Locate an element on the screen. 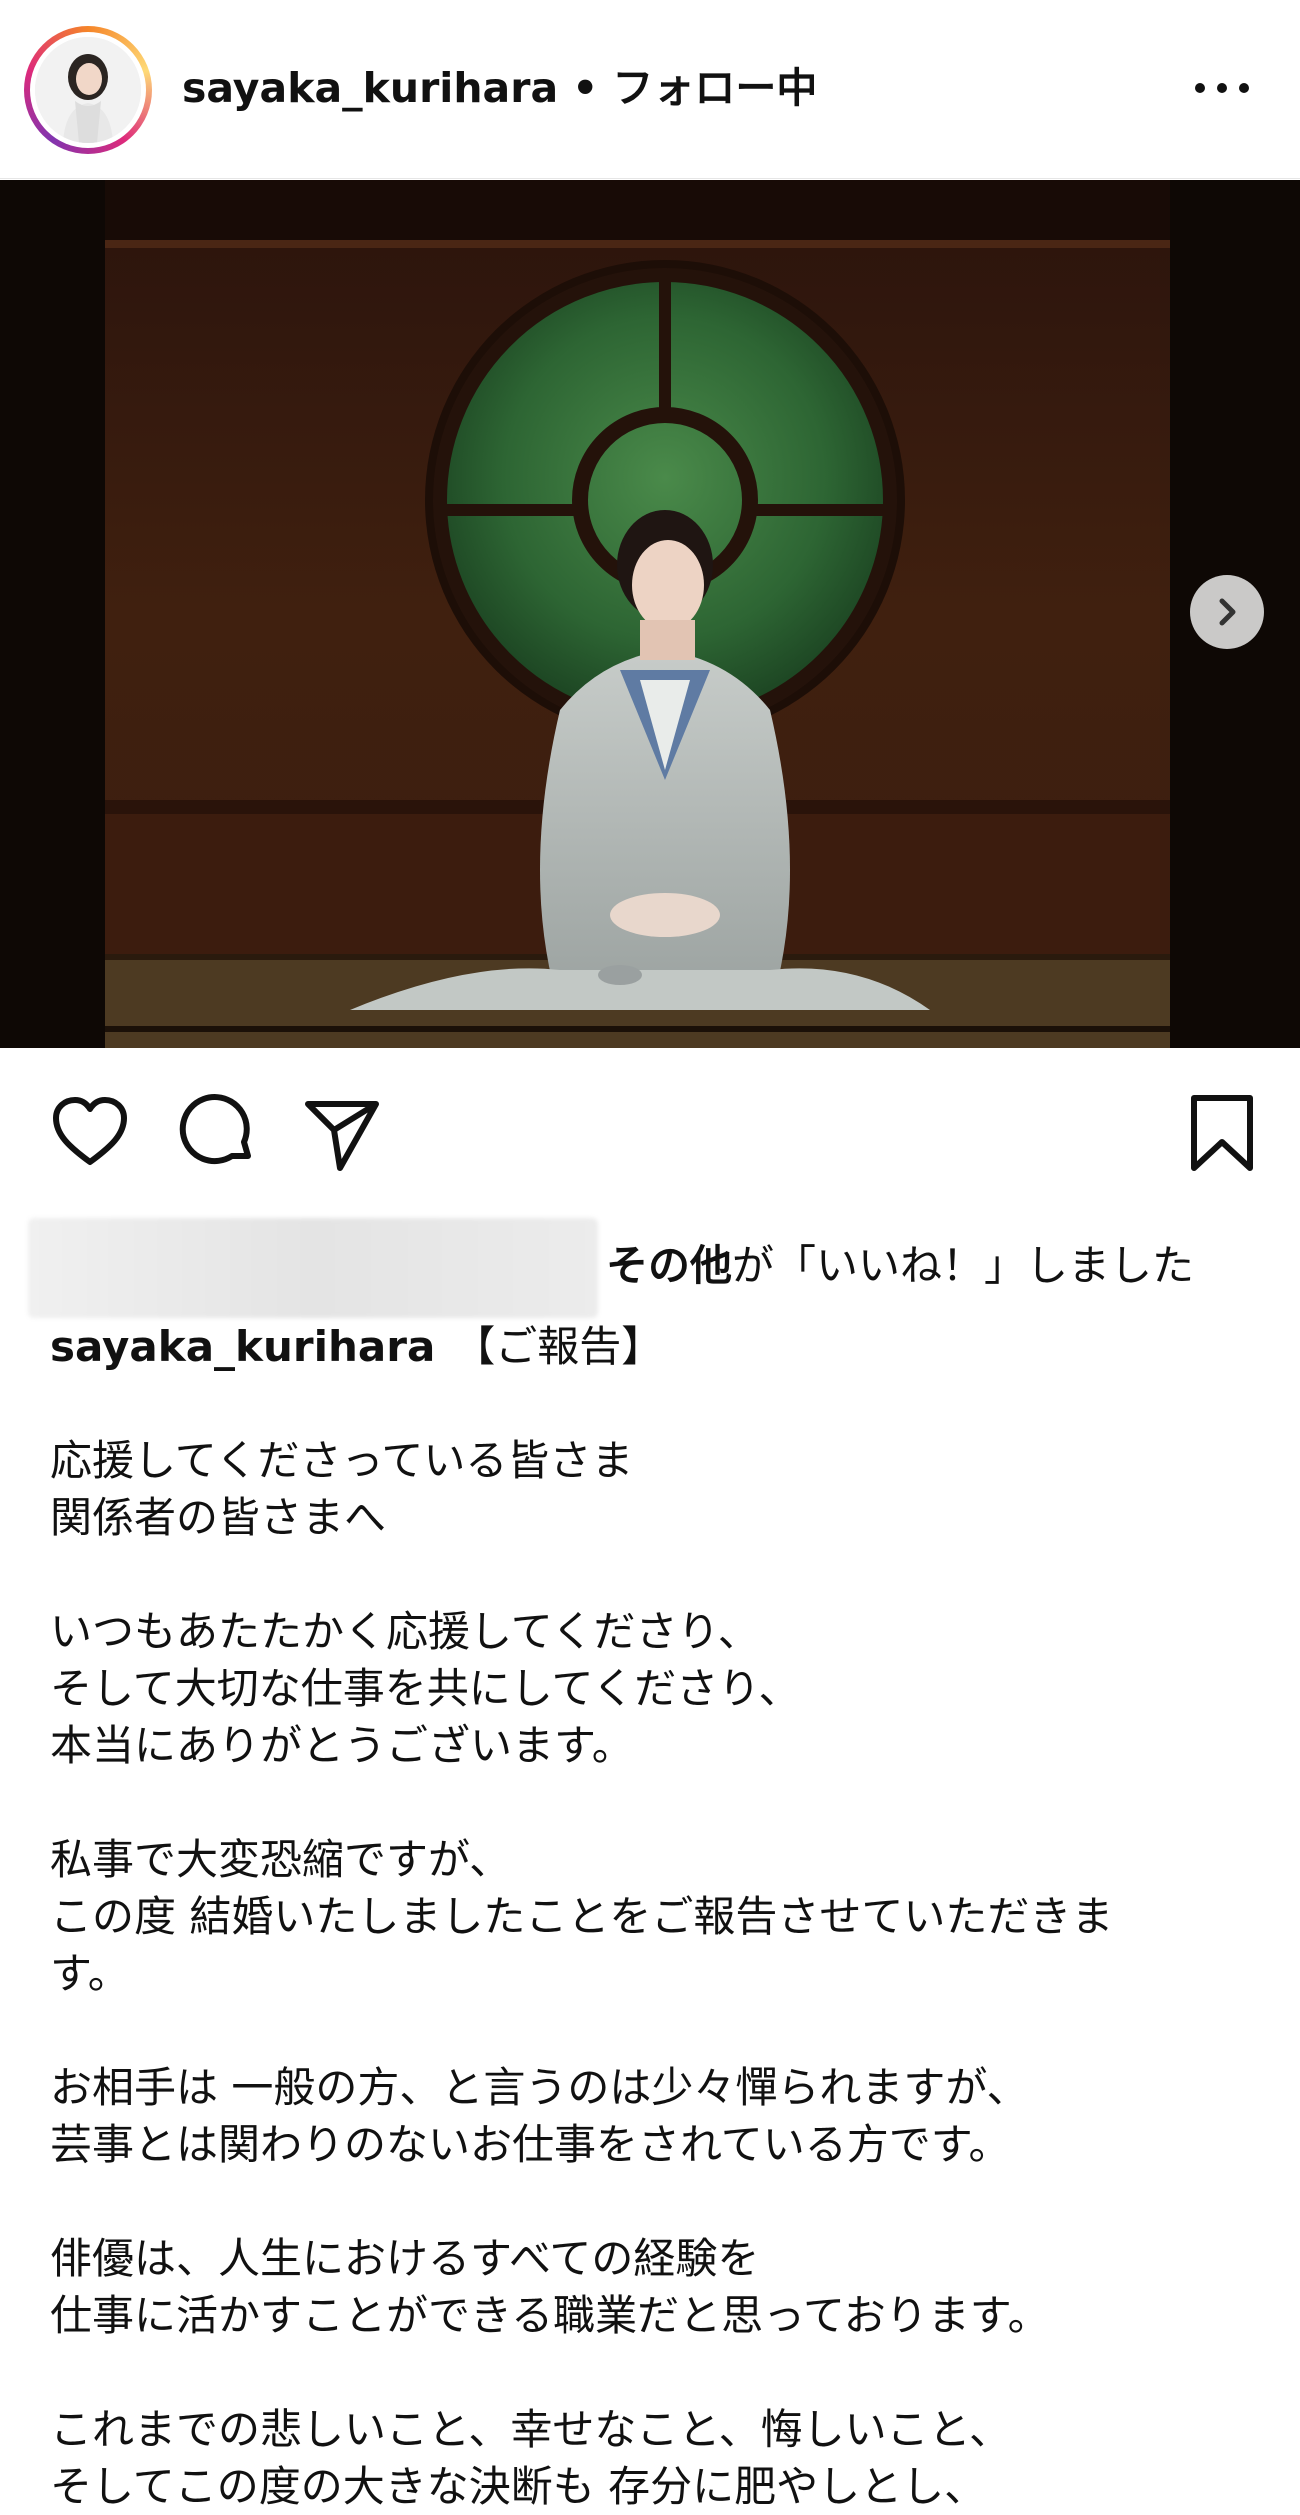  action-bar is located at coordinates (650, 1140).